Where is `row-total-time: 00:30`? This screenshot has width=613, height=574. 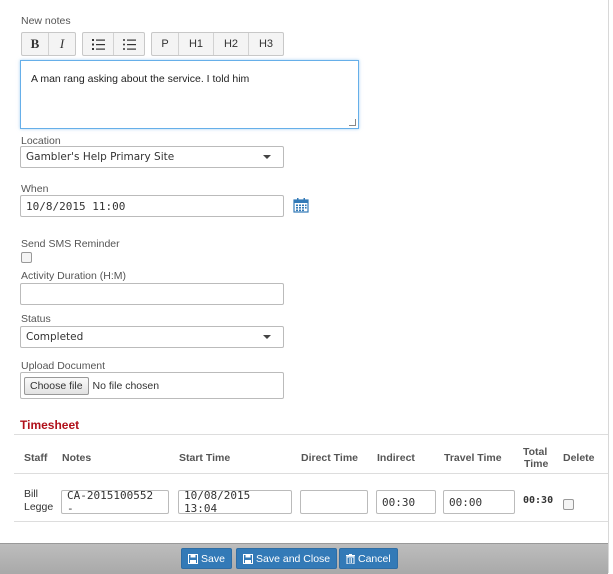
row-total-time: 00:30 is located at coordinates (538, 500).